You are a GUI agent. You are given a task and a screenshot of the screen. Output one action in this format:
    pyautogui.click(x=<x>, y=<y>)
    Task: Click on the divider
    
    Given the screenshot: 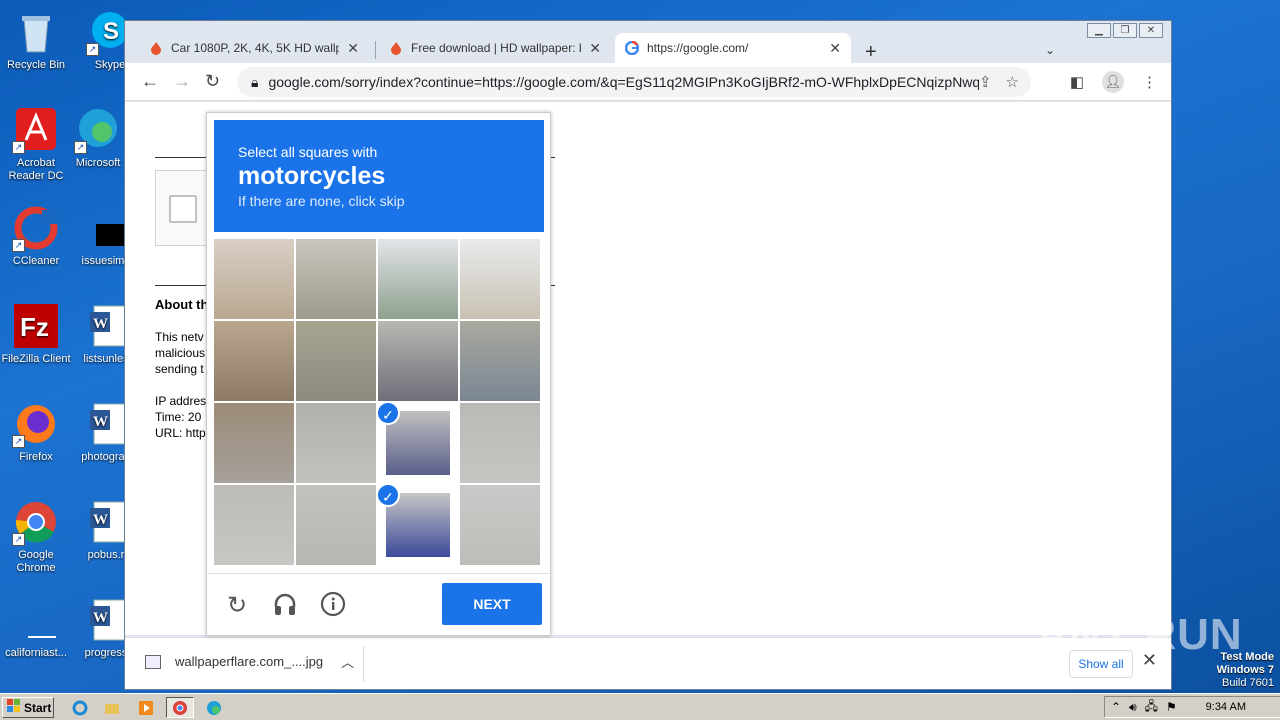 What is the action you would take?
    pyautogui.click(x=363, y=664)
    